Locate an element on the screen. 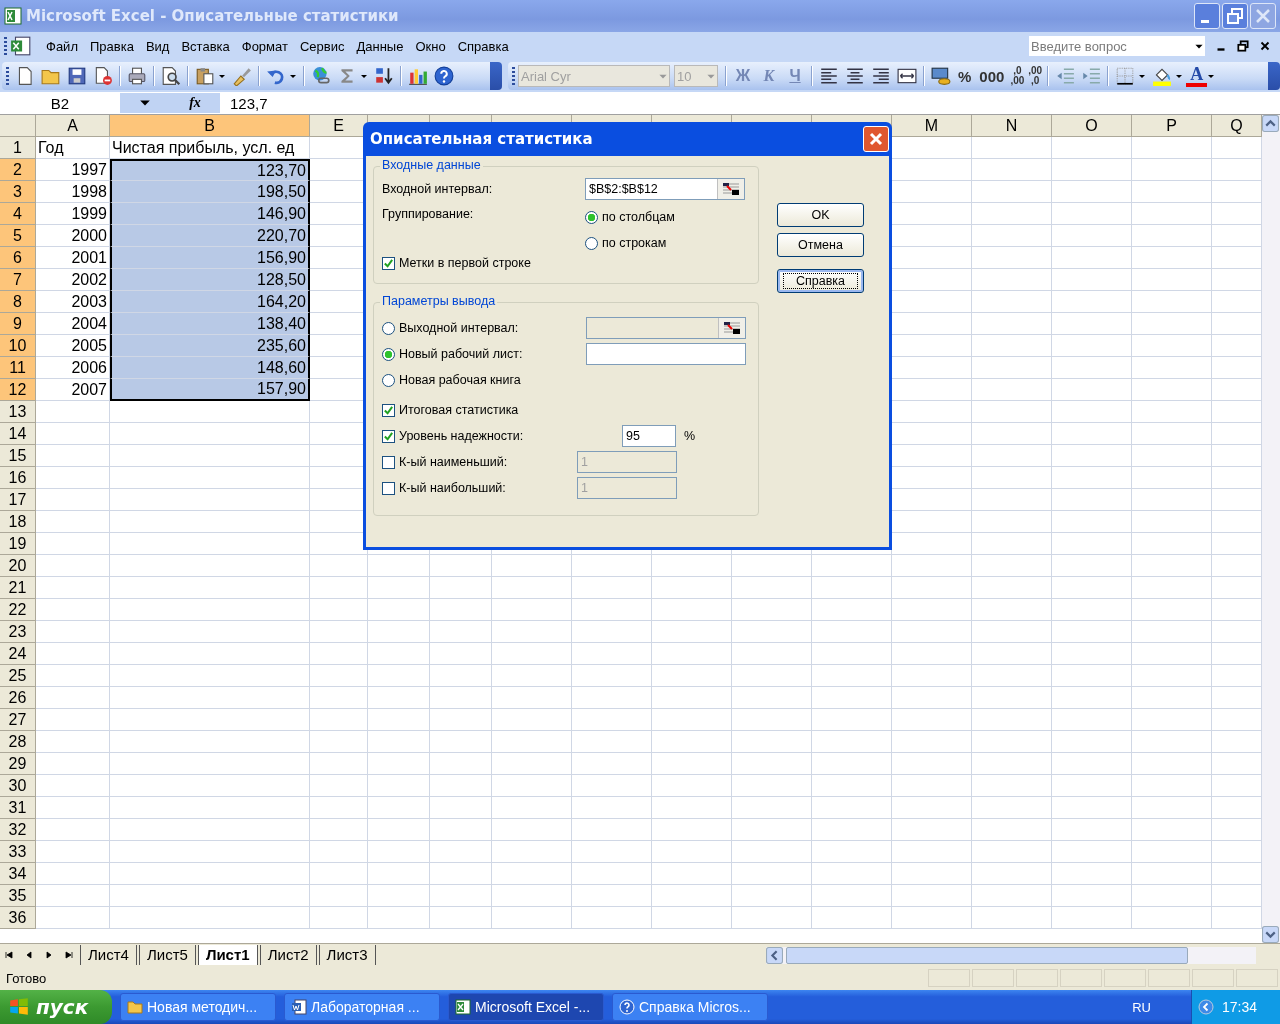  row-header: 22 is located at coordinates (18, 610).